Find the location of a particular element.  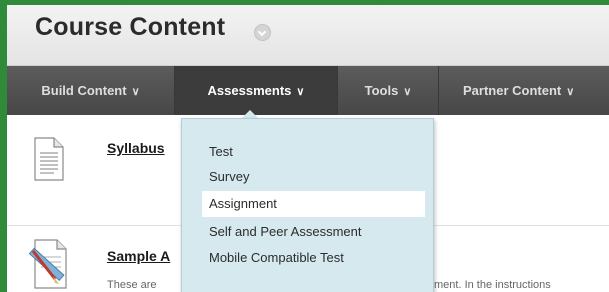

tab-tools: Tools ∨ is located at coordinates (388, 90).